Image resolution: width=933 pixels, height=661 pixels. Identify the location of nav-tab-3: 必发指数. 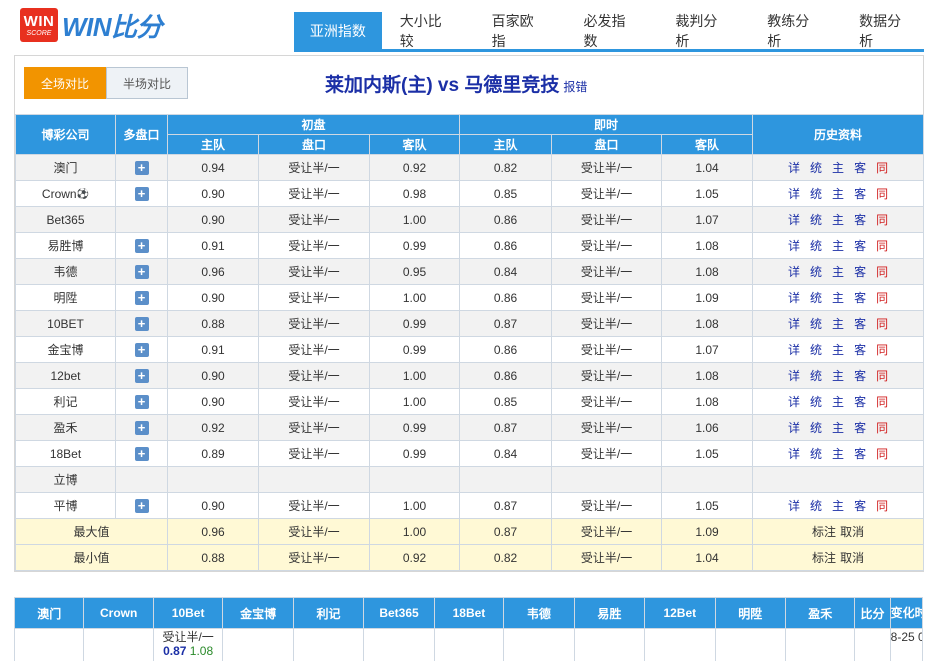
(612, 31).